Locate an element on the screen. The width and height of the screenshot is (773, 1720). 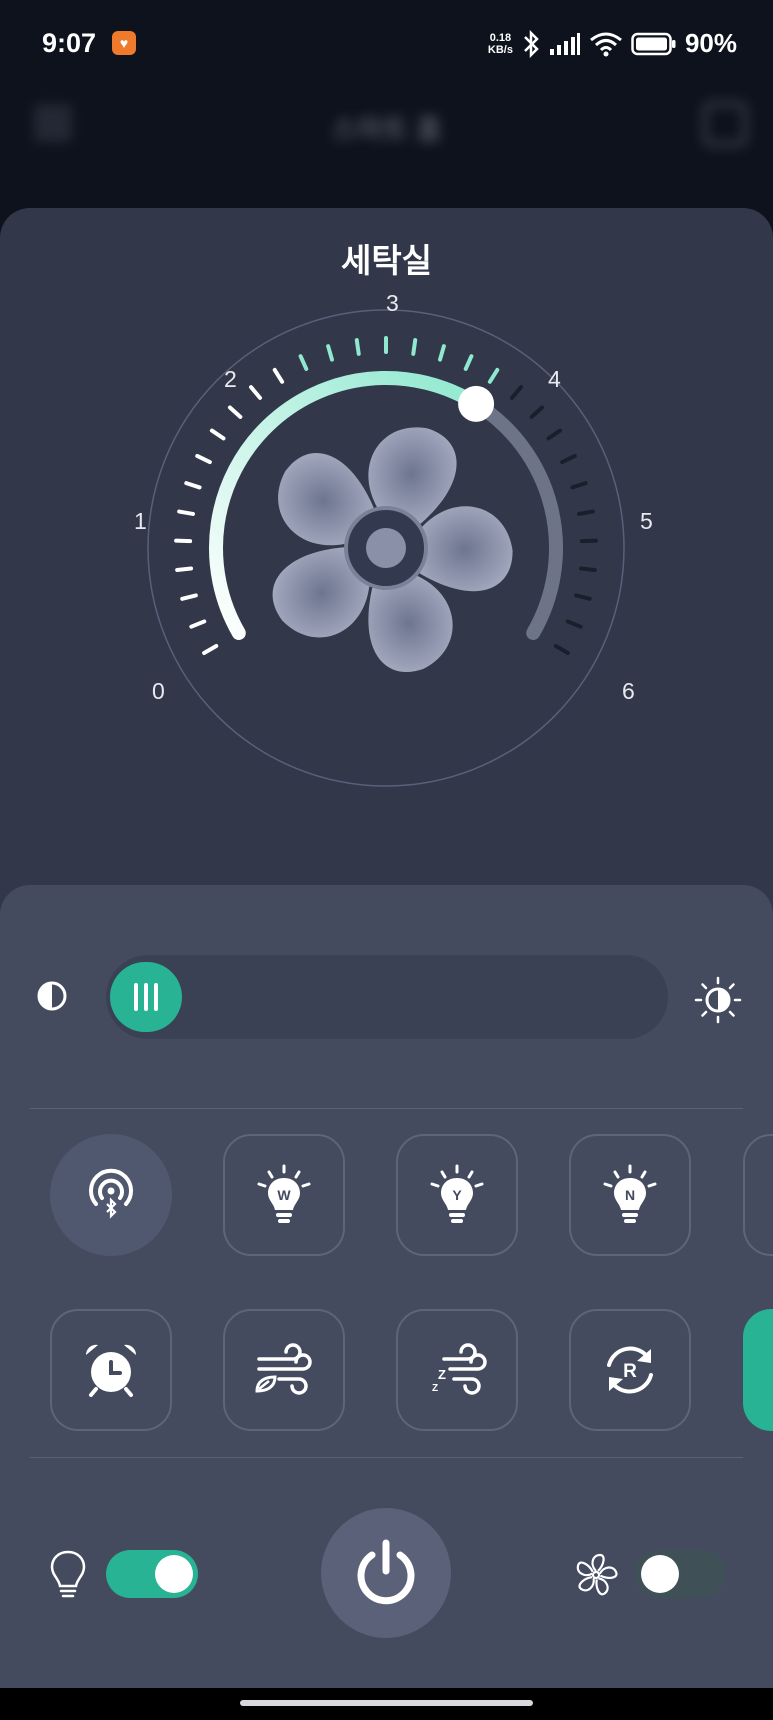
svg-text: Y is located at coordinates (457, 1195).